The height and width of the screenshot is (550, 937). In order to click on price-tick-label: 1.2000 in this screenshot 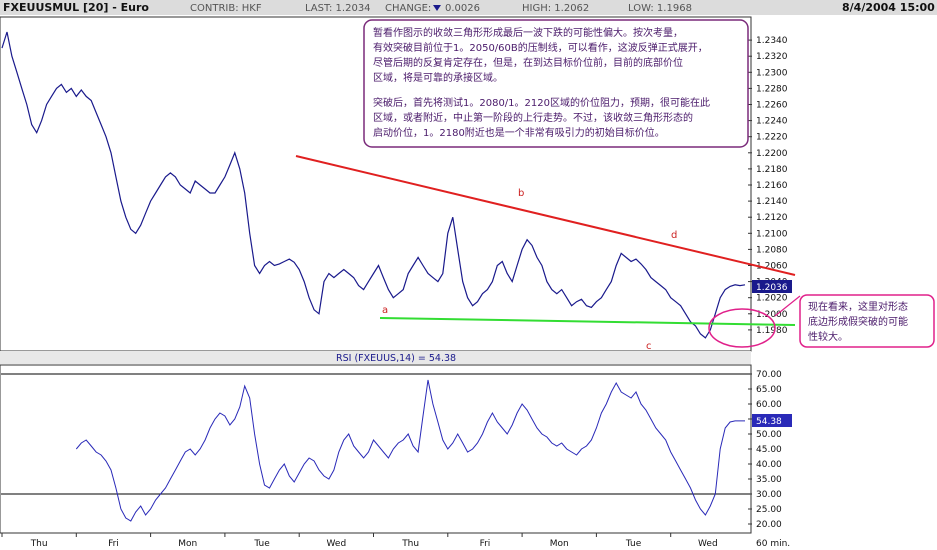, I will do `click(772, 315)`.